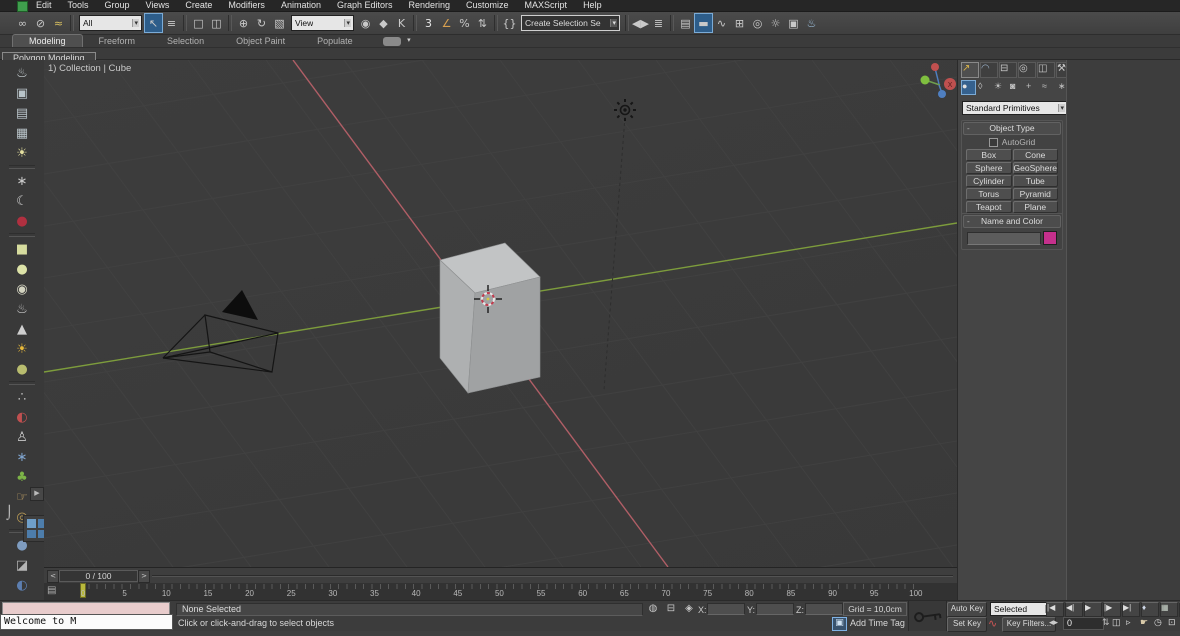  What do you see at coordinates (22, 369) in the screenshot?
I see `disc-primitive-icon: ●` at bounding box center [22, 369].